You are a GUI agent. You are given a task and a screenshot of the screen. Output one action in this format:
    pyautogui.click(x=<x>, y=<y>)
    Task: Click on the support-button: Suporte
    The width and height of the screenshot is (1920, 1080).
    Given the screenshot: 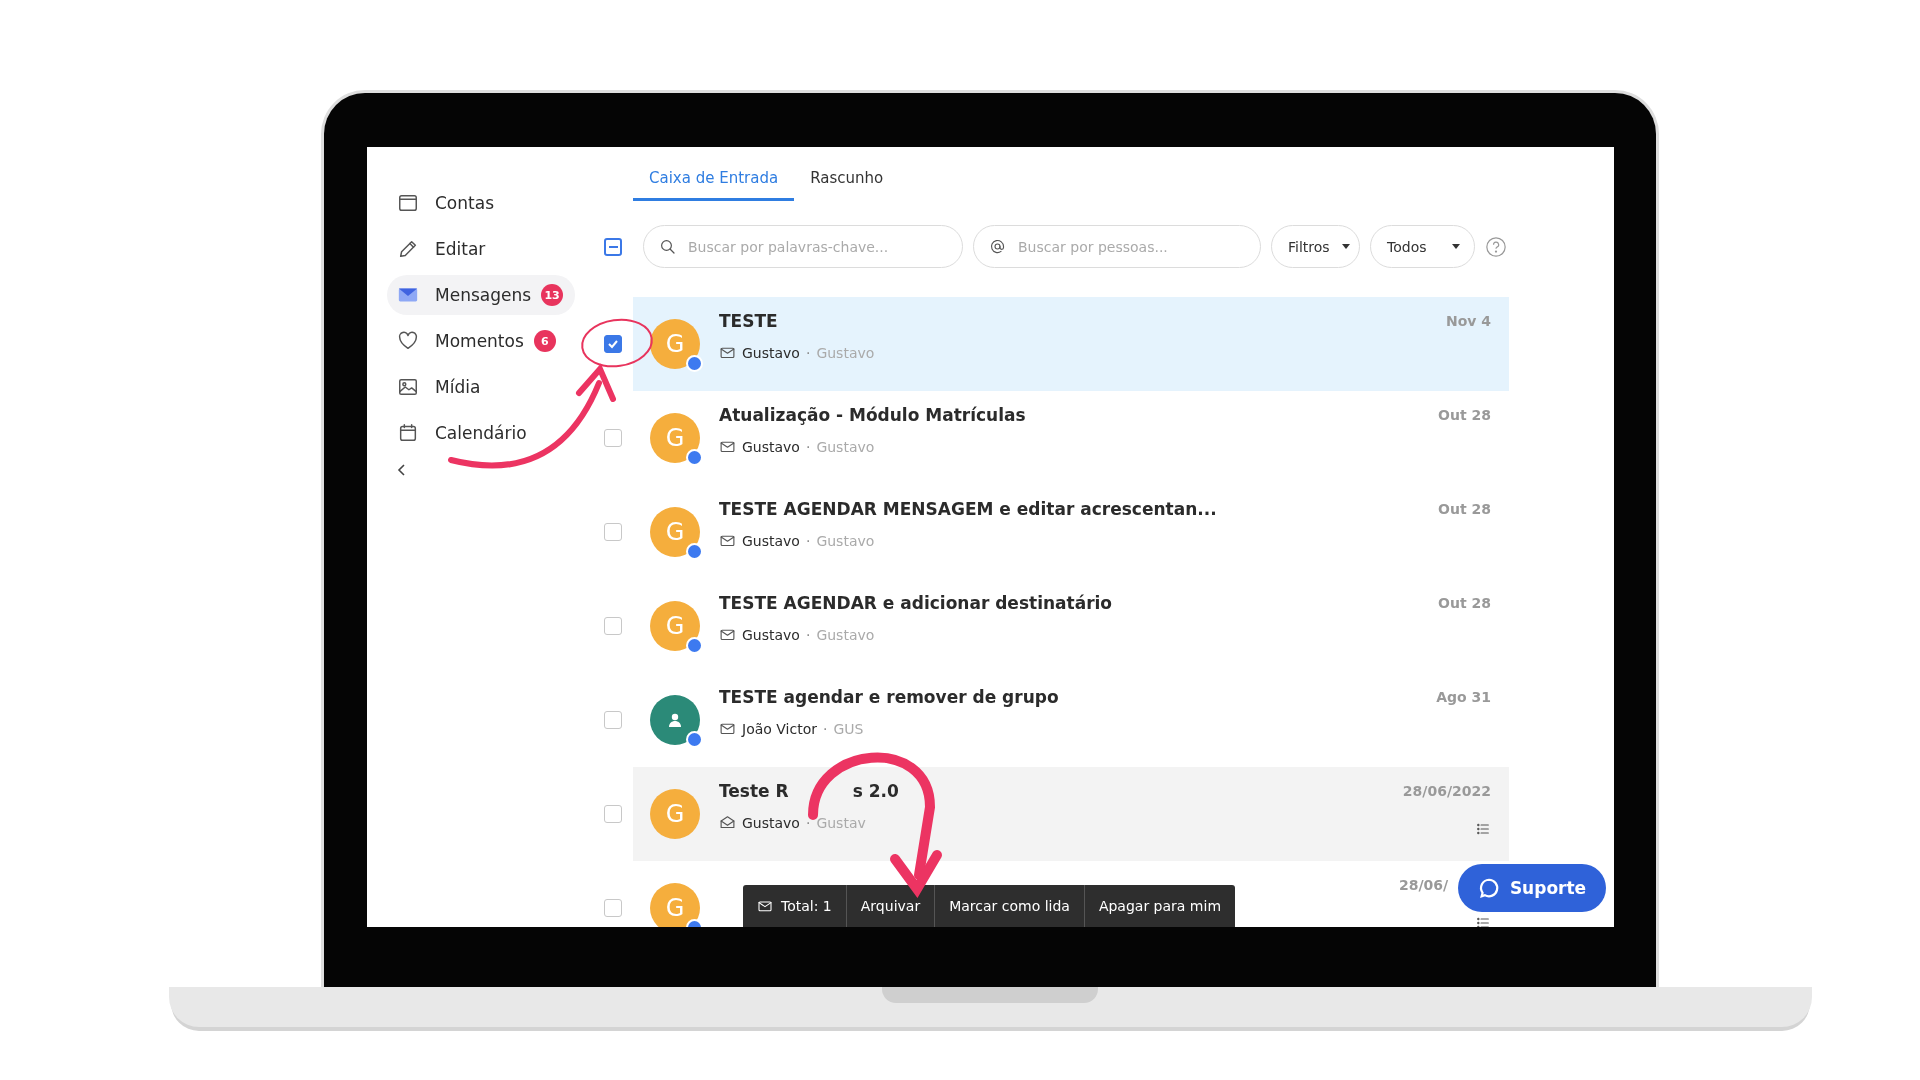 What is the action you would take?
    pyautogui.click(x=1532, y=888)
    